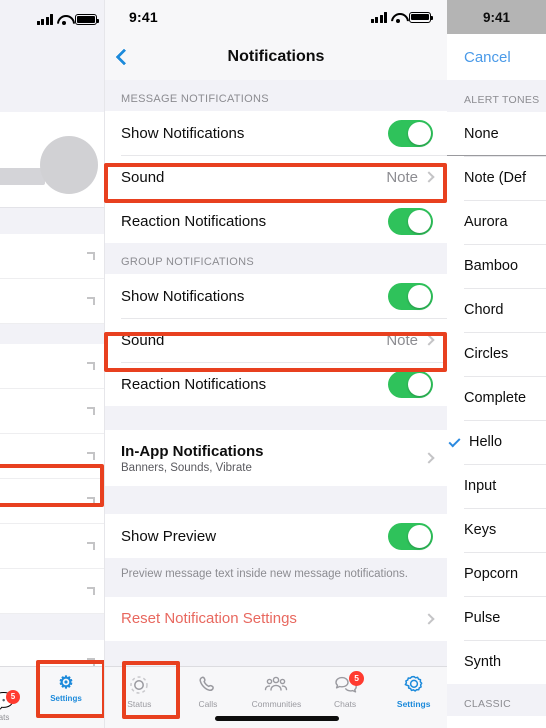 Image resolution: width=546 pixels, height=728 pixels. I want to click on list-item-synth: Synth, so click(496, 662).